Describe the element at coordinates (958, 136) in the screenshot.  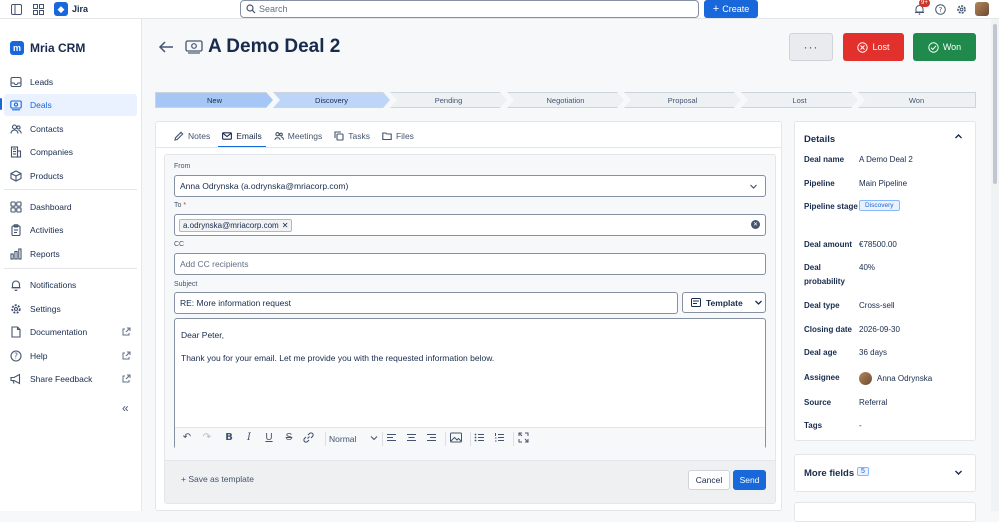
I see `chevron-up-icon` at that location.